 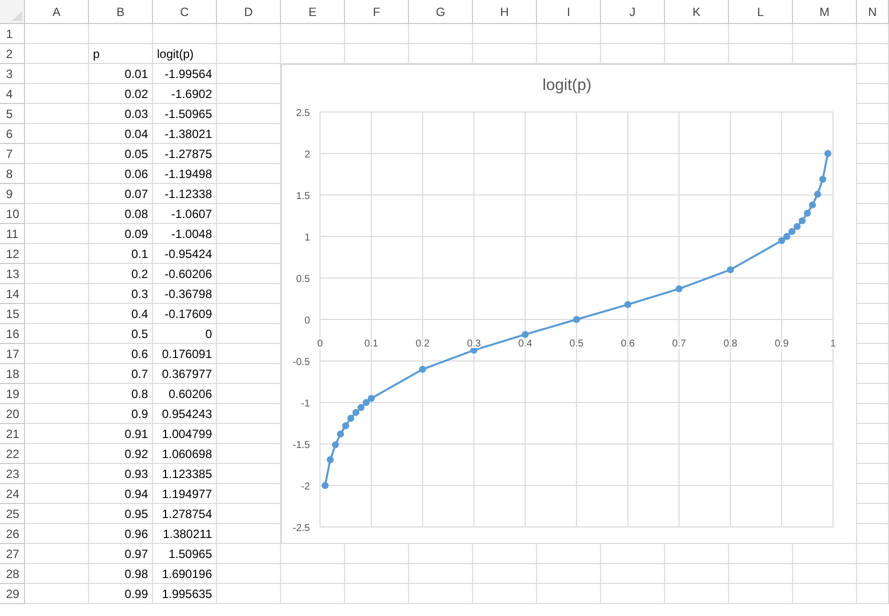 I want to click on row-header: 16, so click(x=12, y=334).